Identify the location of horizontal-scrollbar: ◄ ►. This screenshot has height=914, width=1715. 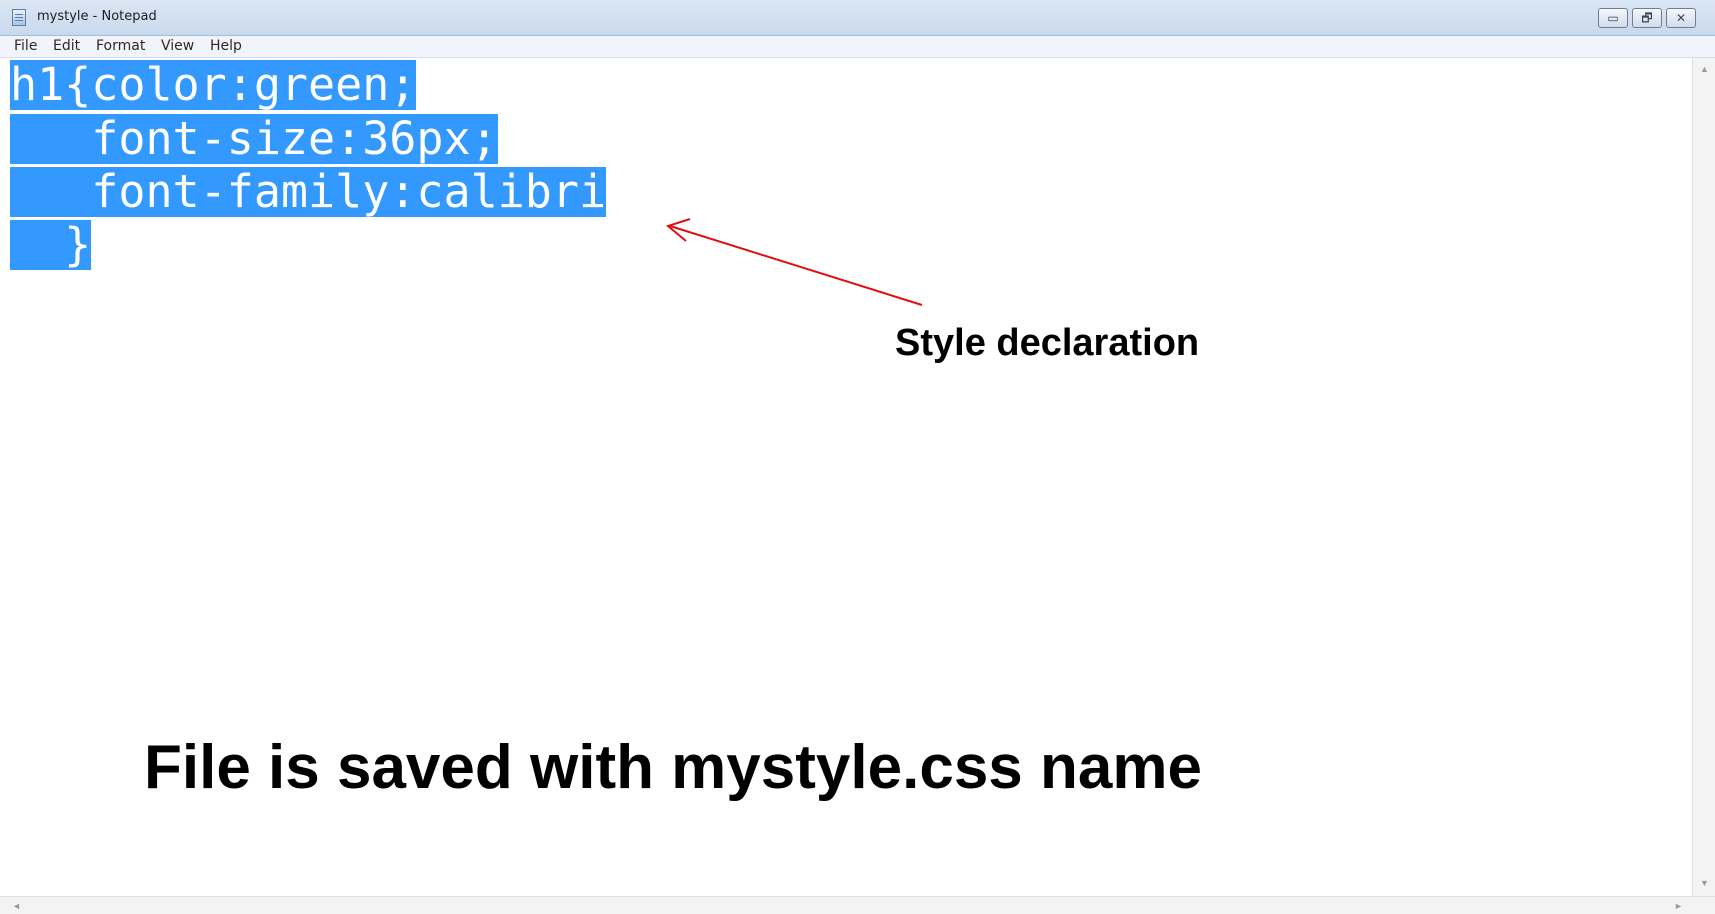
(857, 905).